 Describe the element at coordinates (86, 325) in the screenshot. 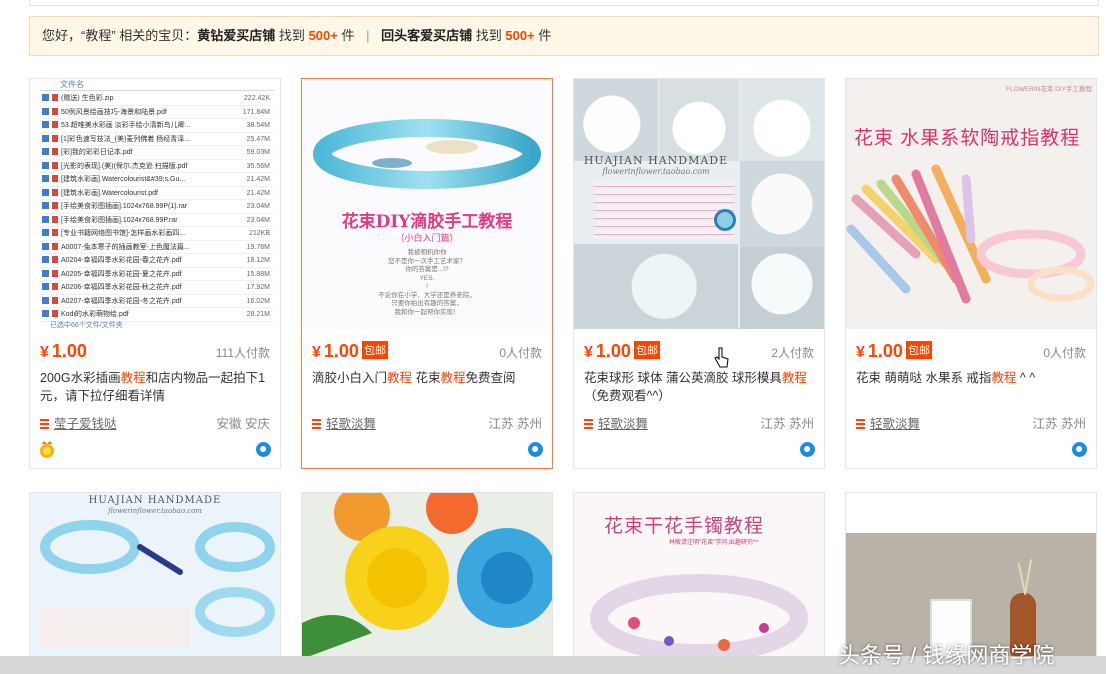

I see `file-list-footer: 已选中66个文件/文件夹` at that location.